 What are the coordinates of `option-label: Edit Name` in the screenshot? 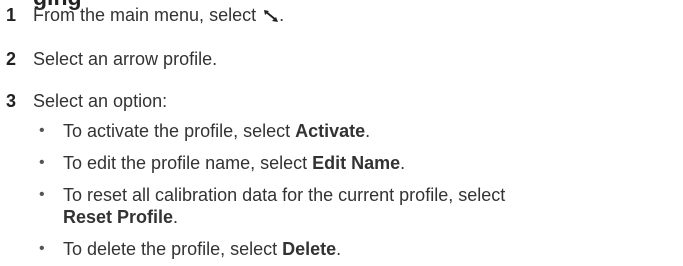 It's located at (356, 163).